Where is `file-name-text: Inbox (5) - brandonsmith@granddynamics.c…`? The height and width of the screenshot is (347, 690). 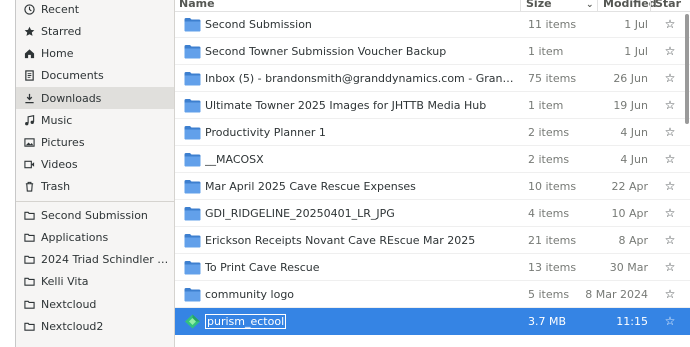 file-name-text: Inbox (5) - brandonsmith@granddynamics.c… is located at coordinates (362, 78).